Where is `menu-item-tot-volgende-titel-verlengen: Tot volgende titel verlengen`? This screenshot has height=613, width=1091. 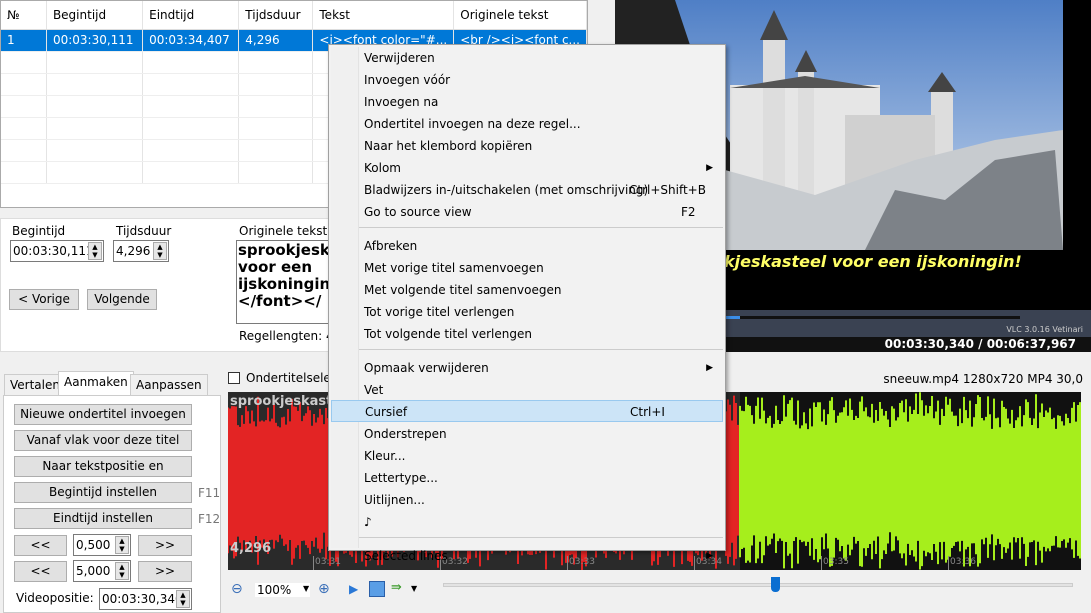
menu-item-tot-volgende-titel-verlengen: Tot volgende titel verlengen is located at coordinates (527, 334).